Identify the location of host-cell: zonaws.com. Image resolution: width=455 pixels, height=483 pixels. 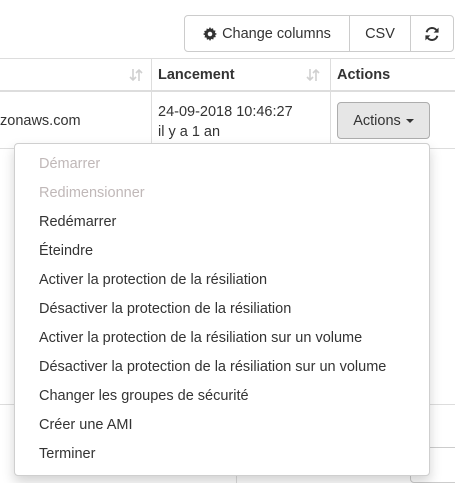
(40, 121).